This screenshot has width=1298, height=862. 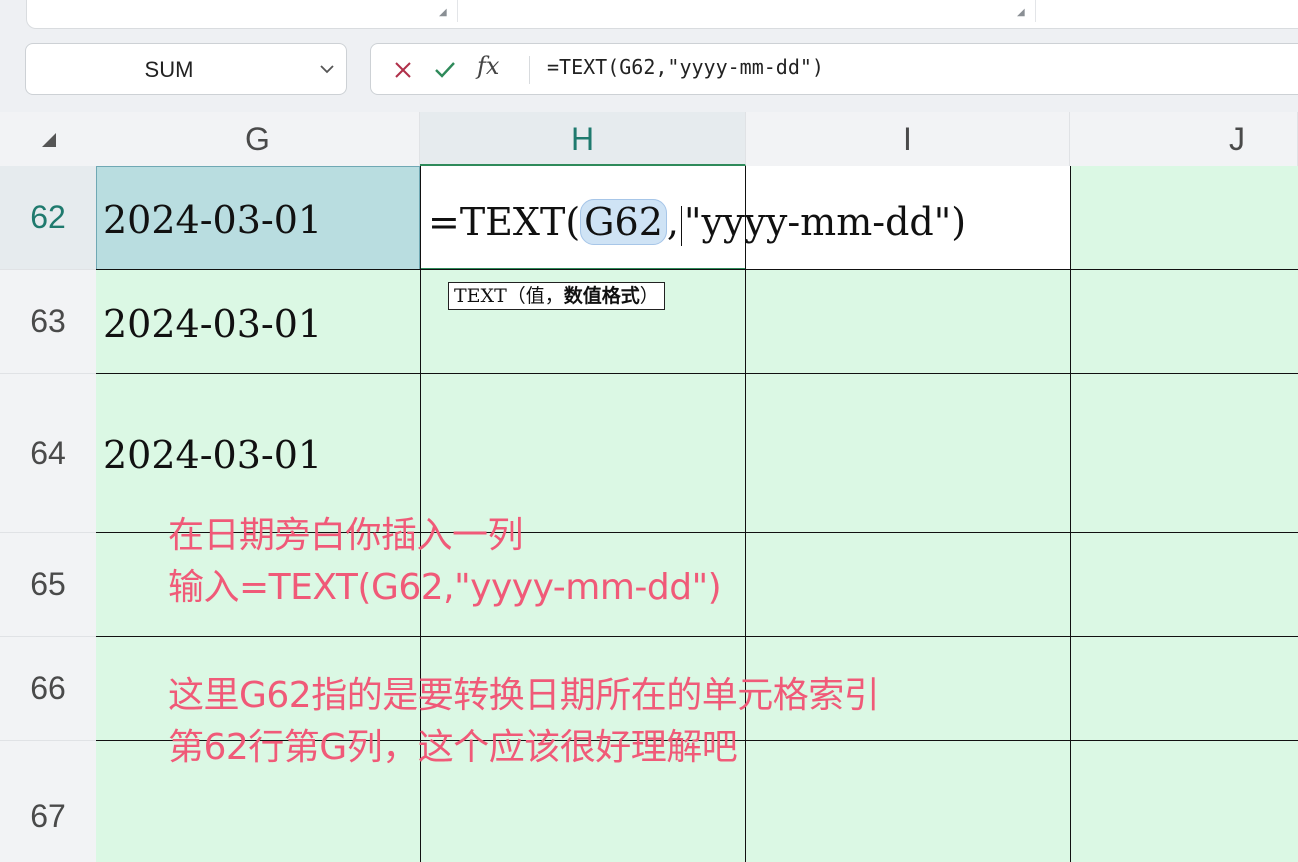 I want to click on formula-prefix: =TEXT(, so click(x=504, y=222).